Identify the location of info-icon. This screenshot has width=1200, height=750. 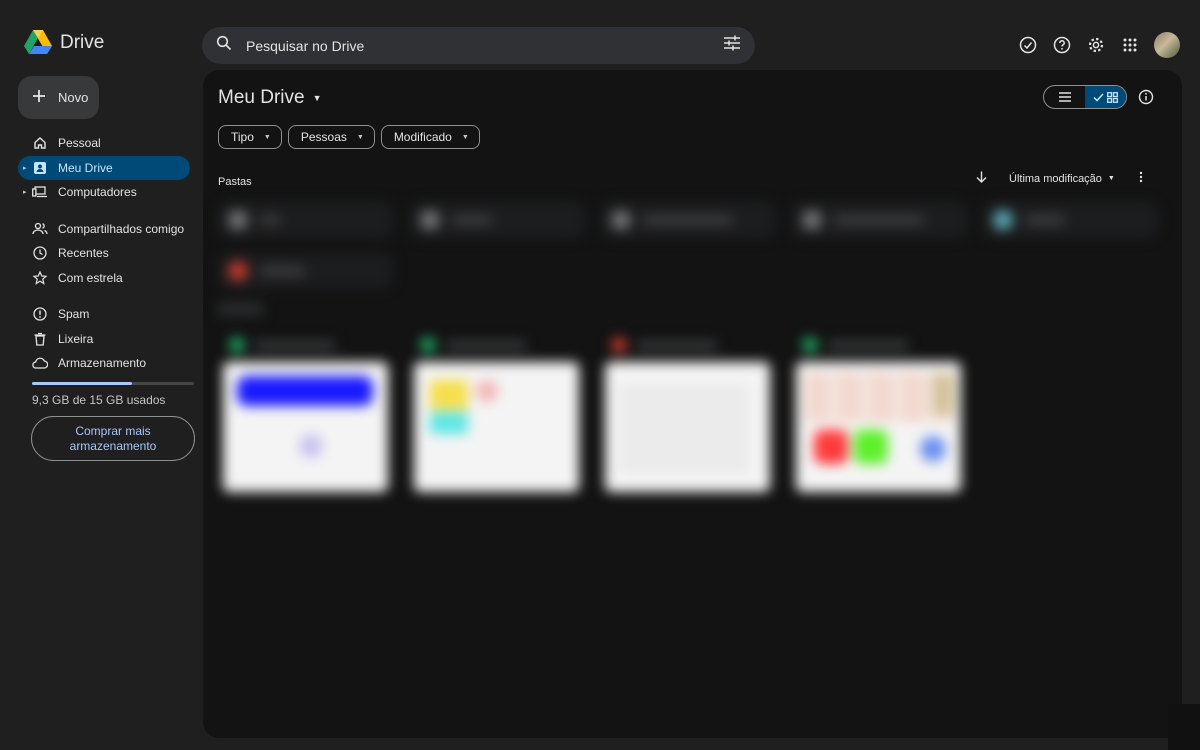
(1146, 99).